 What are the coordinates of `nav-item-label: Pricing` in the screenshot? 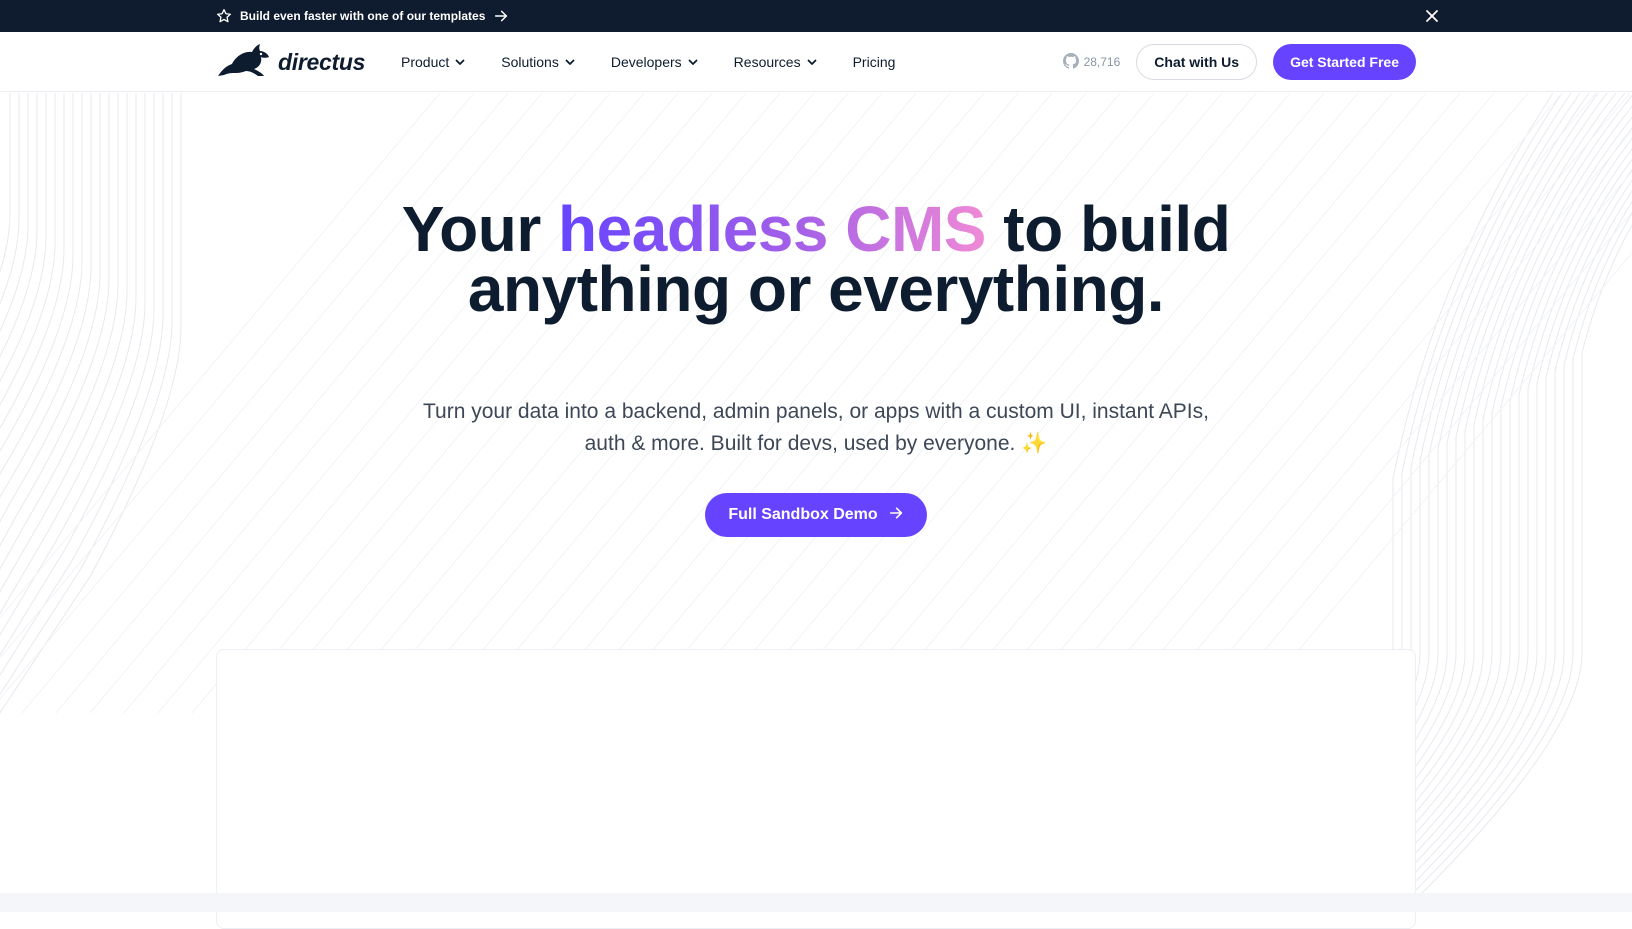 It's located at (874, 62).